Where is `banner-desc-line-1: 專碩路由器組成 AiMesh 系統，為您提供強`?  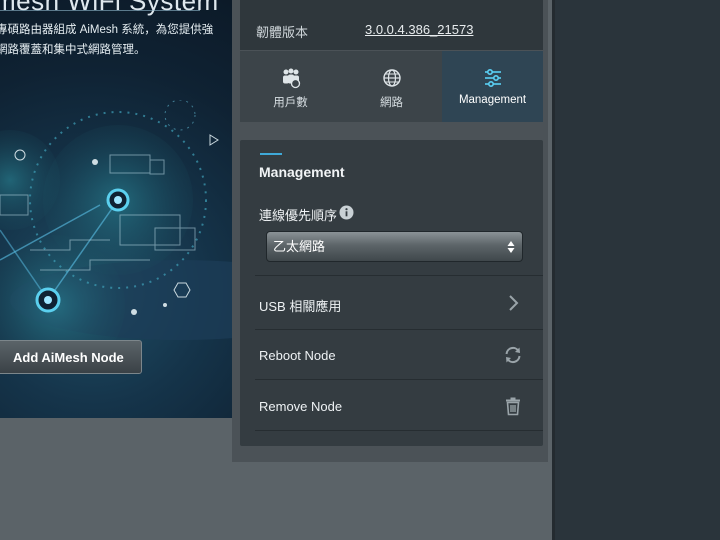
banner-desc-line-1: 專碩路由器組成 AiMesh 系統，為您提供強 is located at coordinates (107, 30).